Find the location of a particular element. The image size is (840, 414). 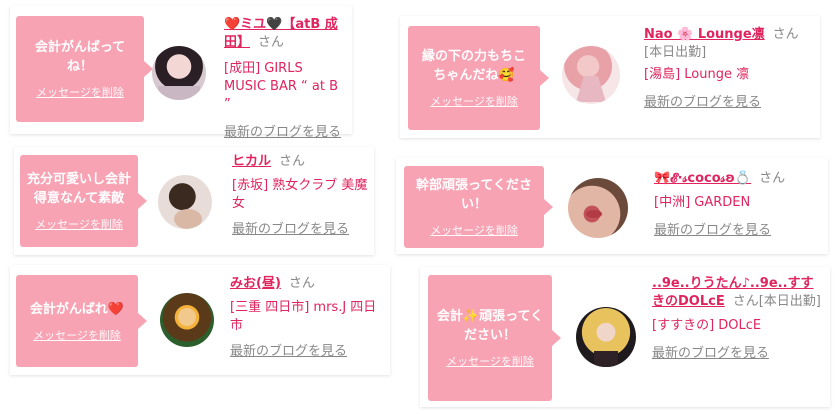

blonde-avatar-icon is located at coordinates (606, 359).